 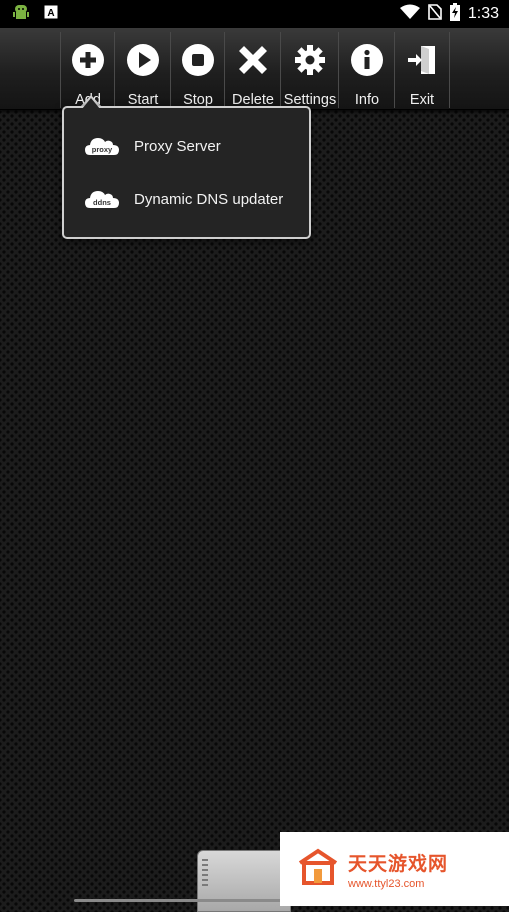 I want to click on proxy-icon-text: proxy, so click(x=102, y=149).